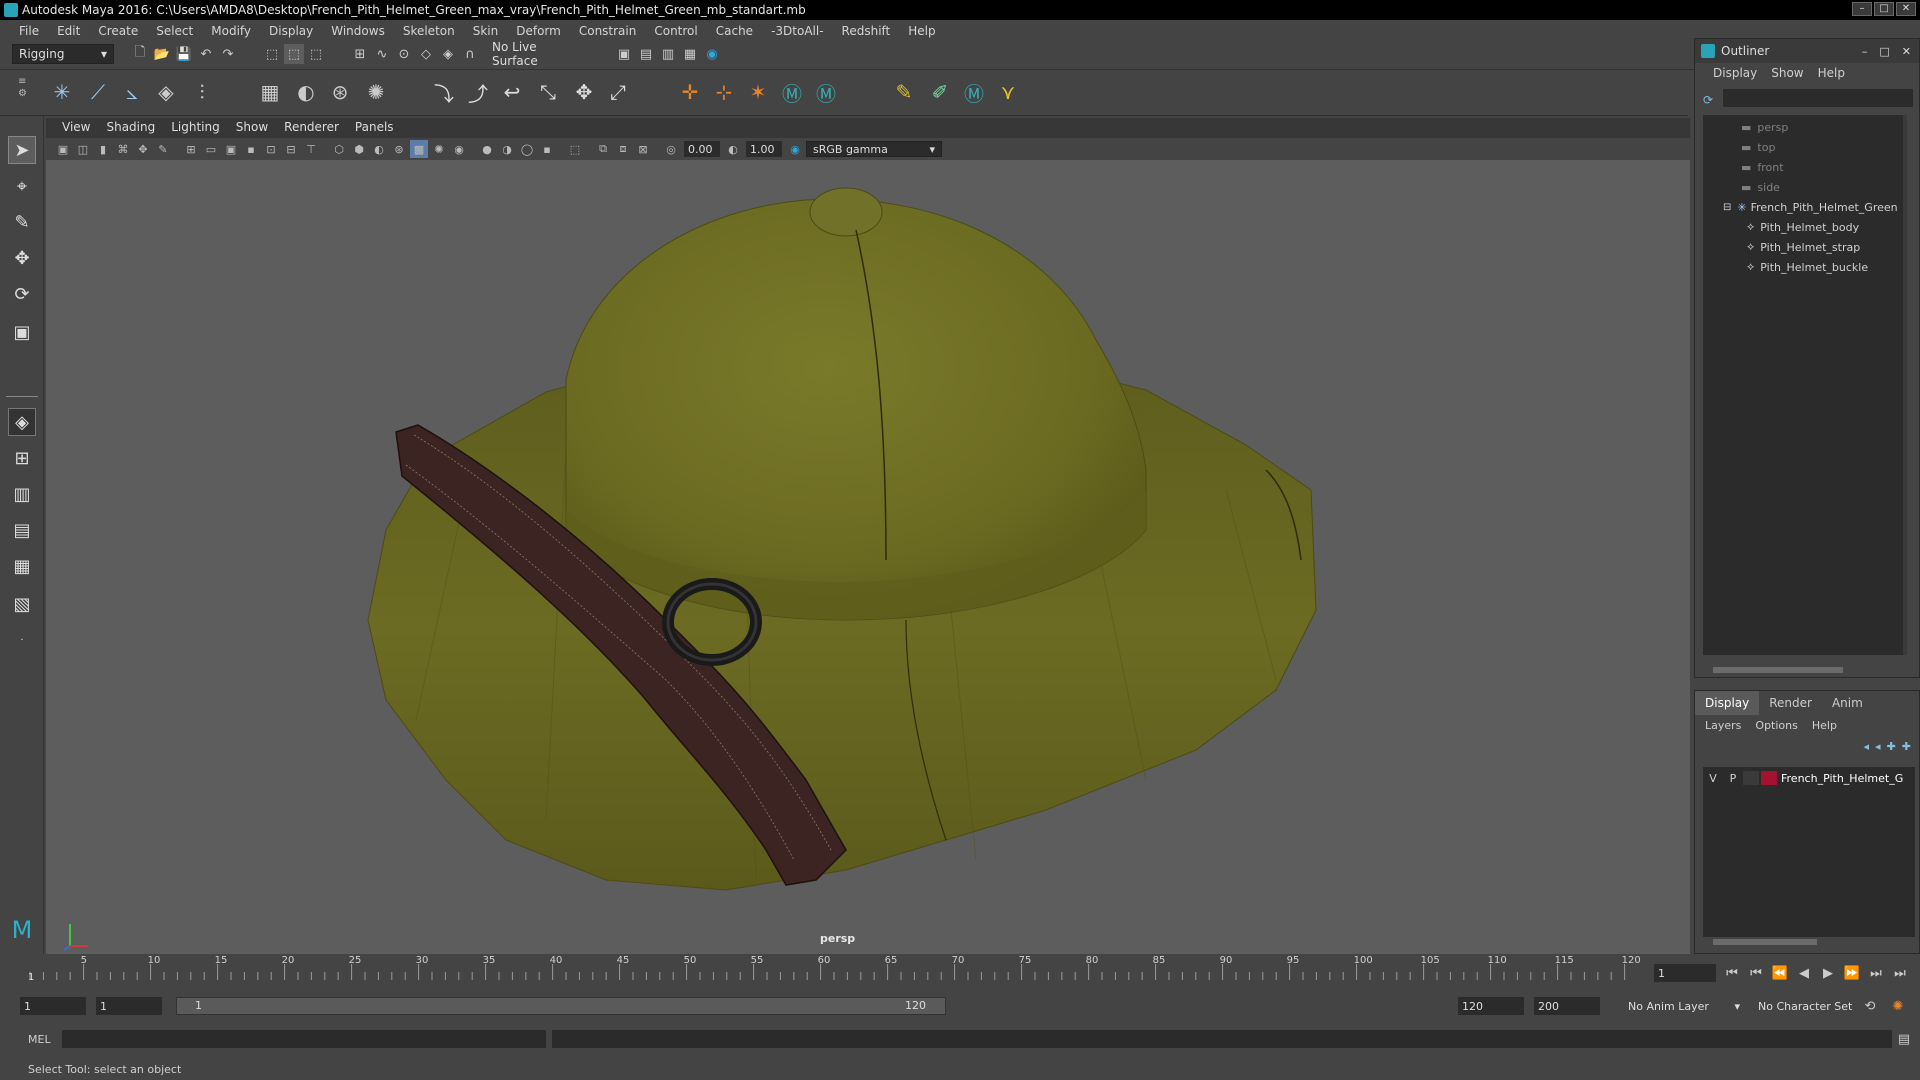 The image size is (1920, 1080). What do you see at coordinates (623, 149) in the screenshot?
I see `xray-joints-icon: ⧈` at bounding box center [623, 149].